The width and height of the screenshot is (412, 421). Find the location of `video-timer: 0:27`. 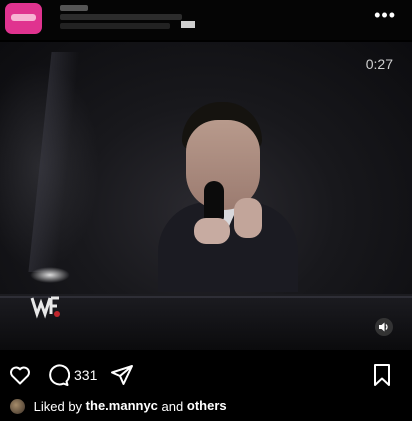

video-timer: 0:27 is located at coordinates (379, 64).